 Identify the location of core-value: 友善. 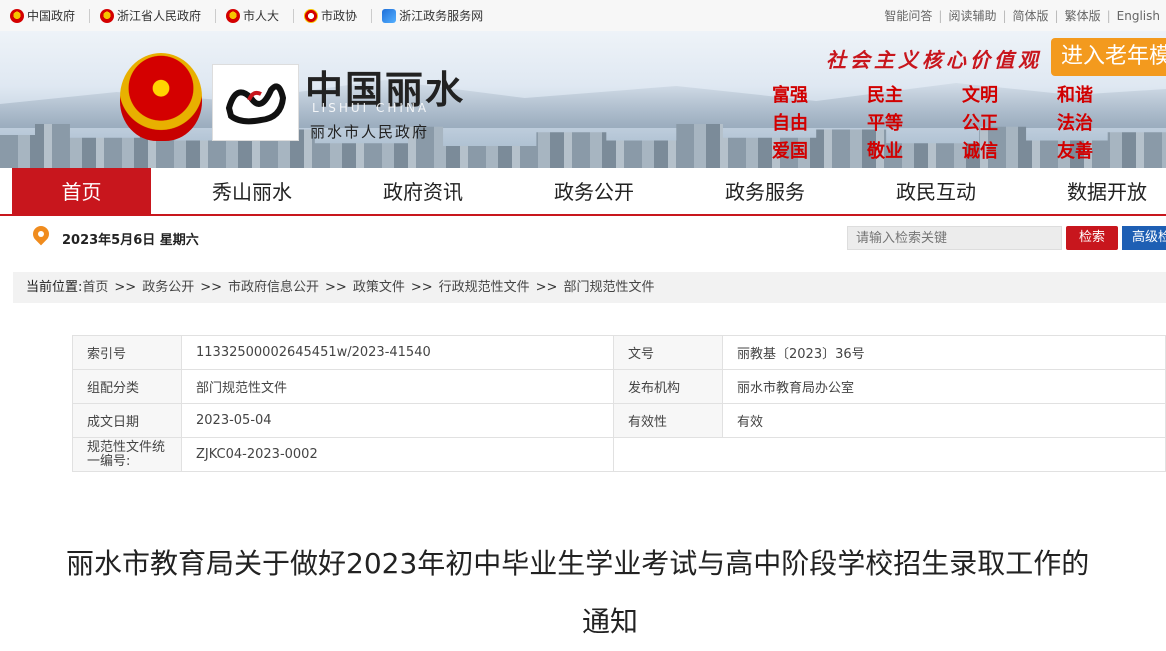
(1075, 151).